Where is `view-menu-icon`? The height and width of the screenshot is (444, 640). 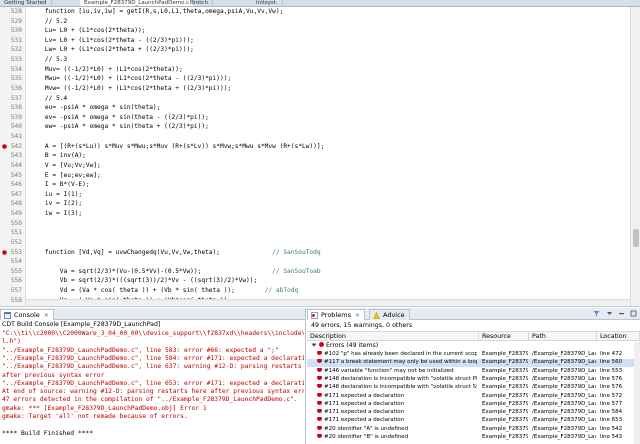 view-menu-icon is located at coordinates (609, 313).